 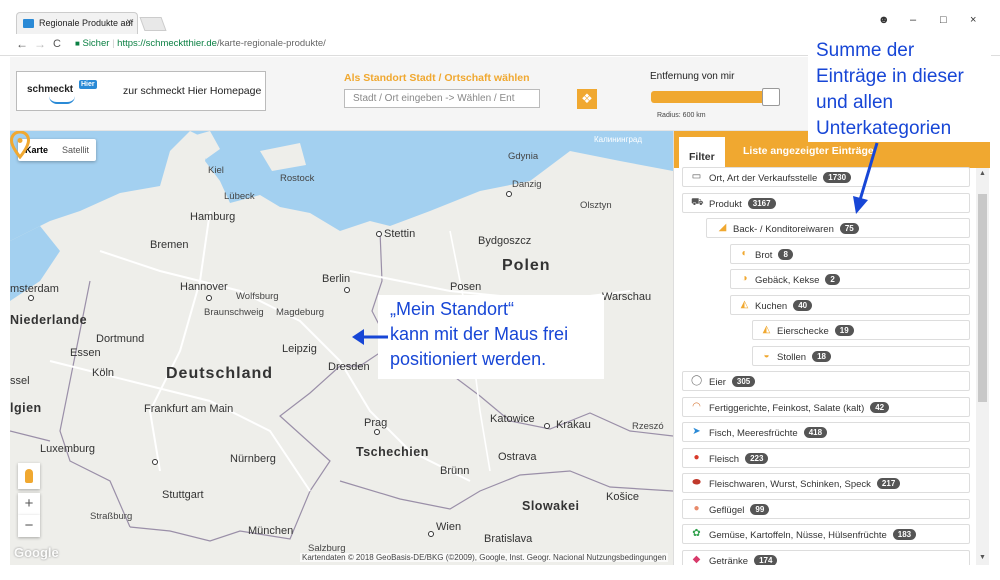 I want to click on country-label: lgien, so click(x=26, y=408).